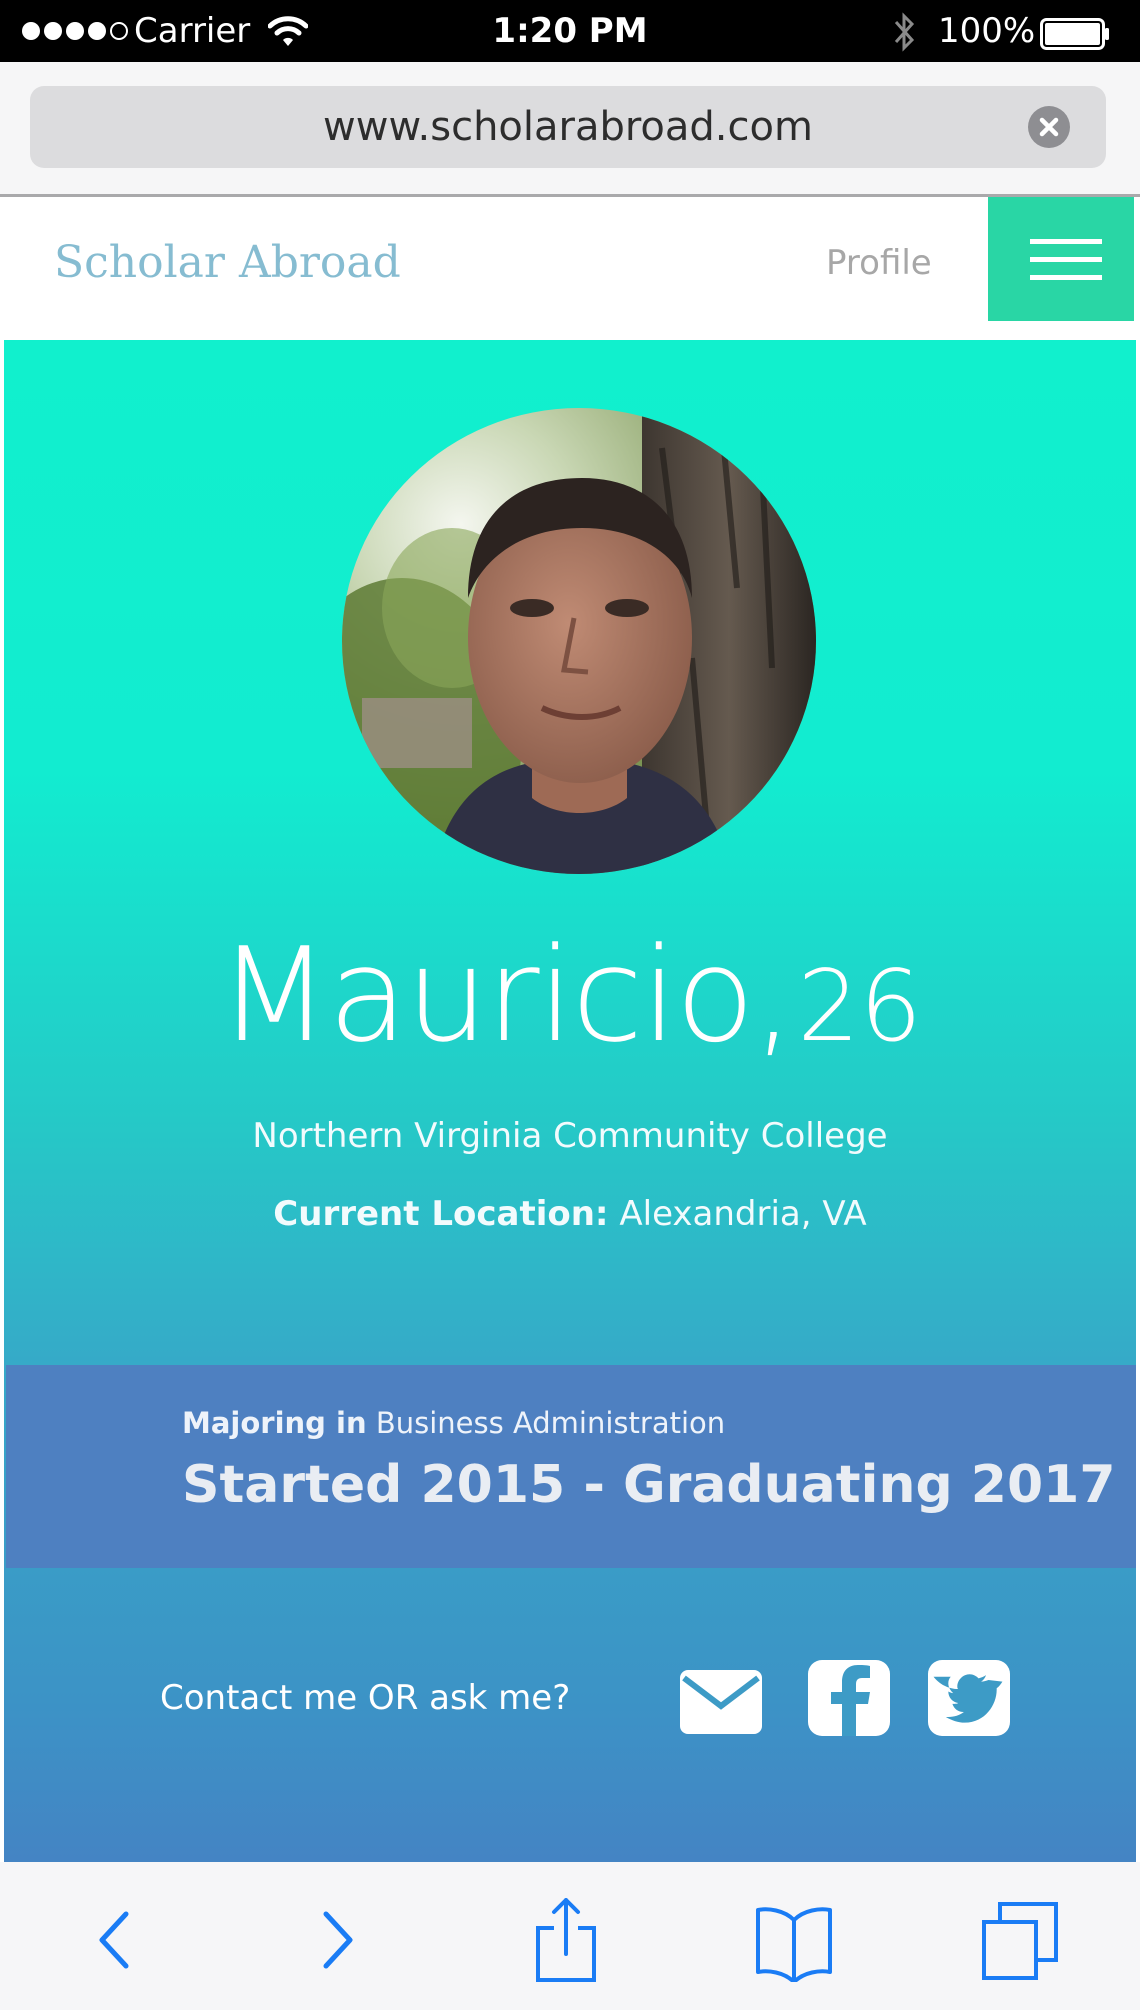  What do you see at coordinates (566, 1940) in the screenshot?
I see `share-icon` at bounding box center [566, 1940].